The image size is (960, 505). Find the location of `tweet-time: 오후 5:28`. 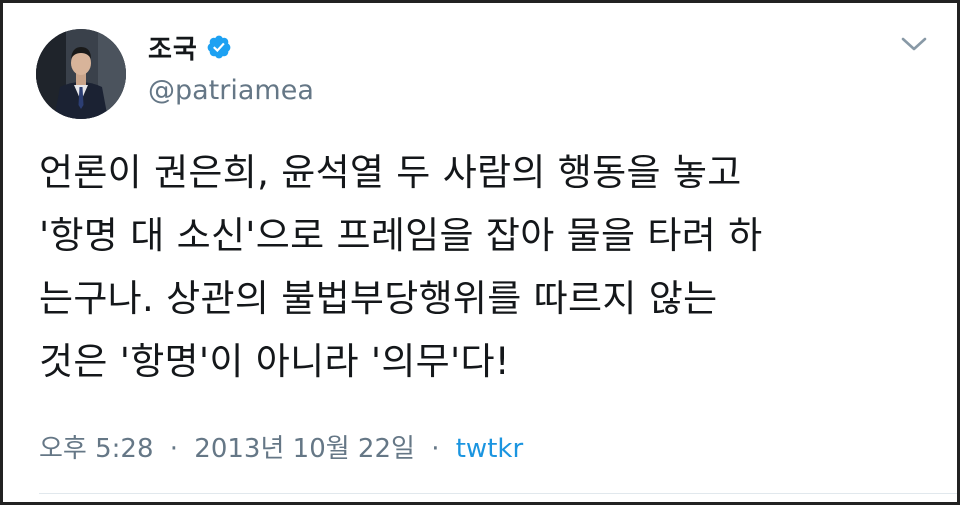

tweet-time: 오후 5:28 is located at coordinates (96, 449).